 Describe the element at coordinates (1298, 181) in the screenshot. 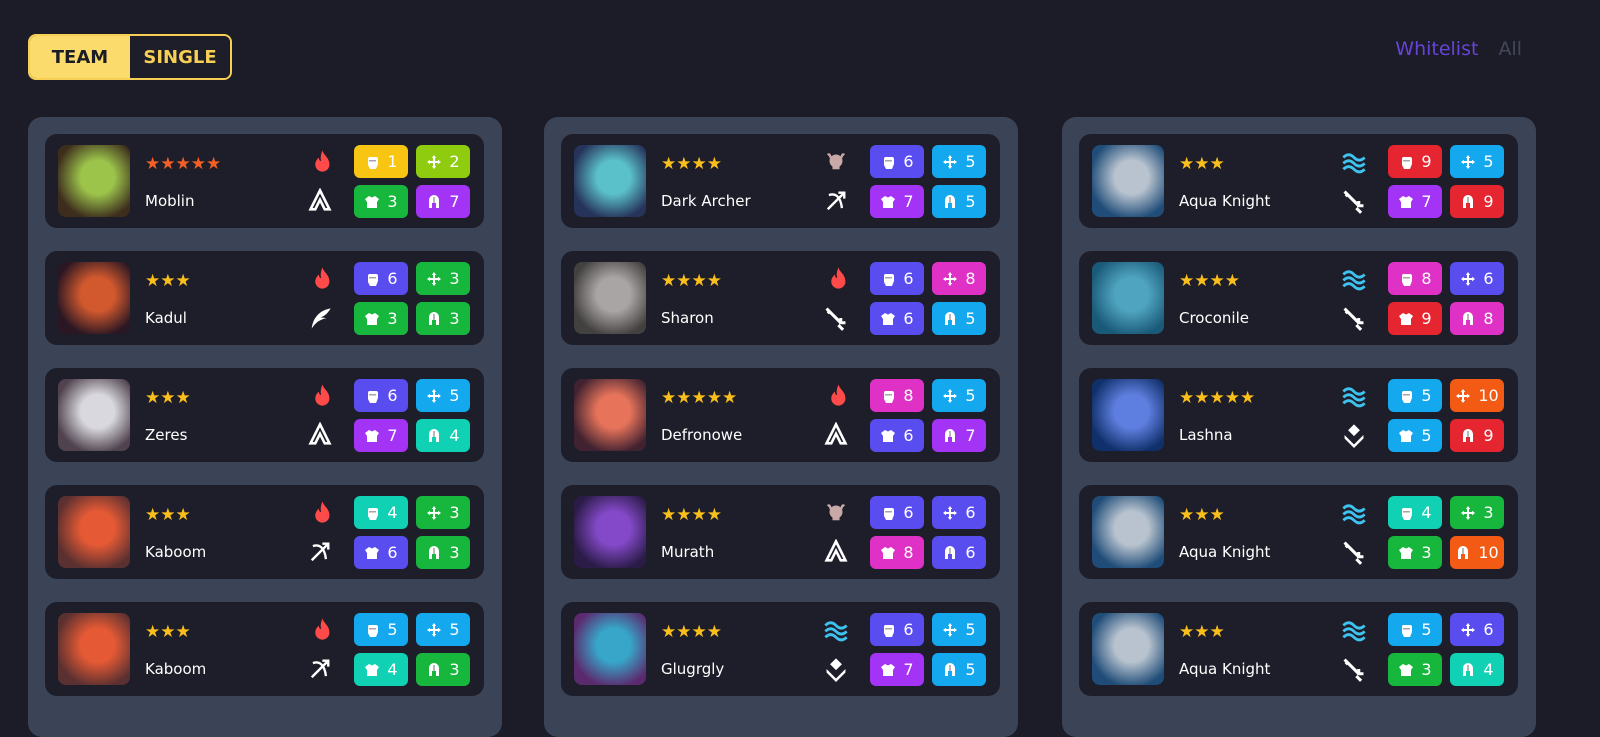

I see `hero-card: ★★★ Aqua Knight 9 5 7 9` at that location.